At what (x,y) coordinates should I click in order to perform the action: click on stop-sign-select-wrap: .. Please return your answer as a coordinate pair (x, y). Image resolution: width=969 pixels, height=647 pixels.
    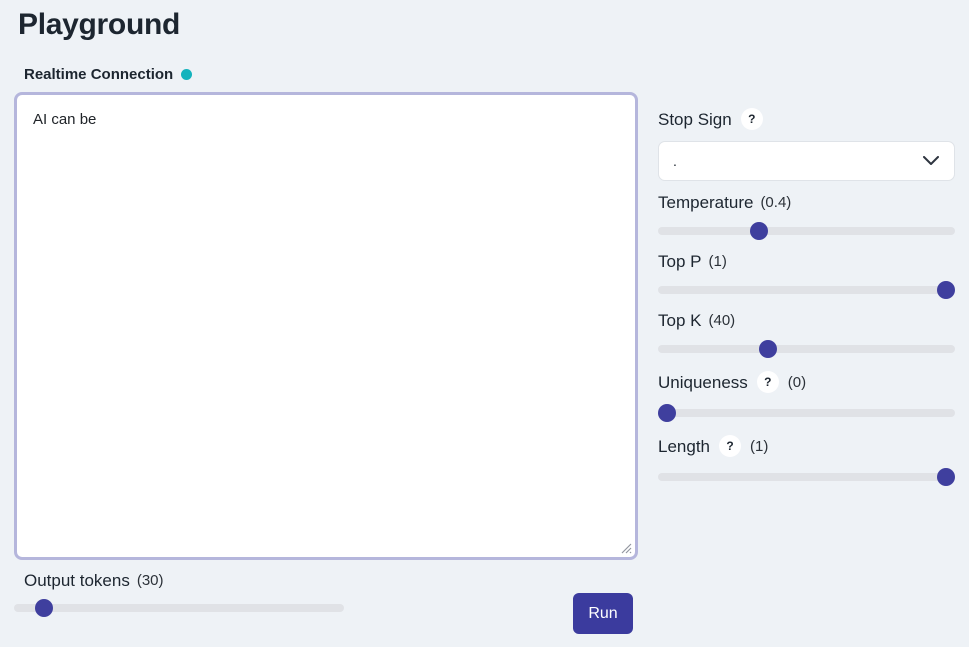
    Looking at the image, I should click on (806, 161).